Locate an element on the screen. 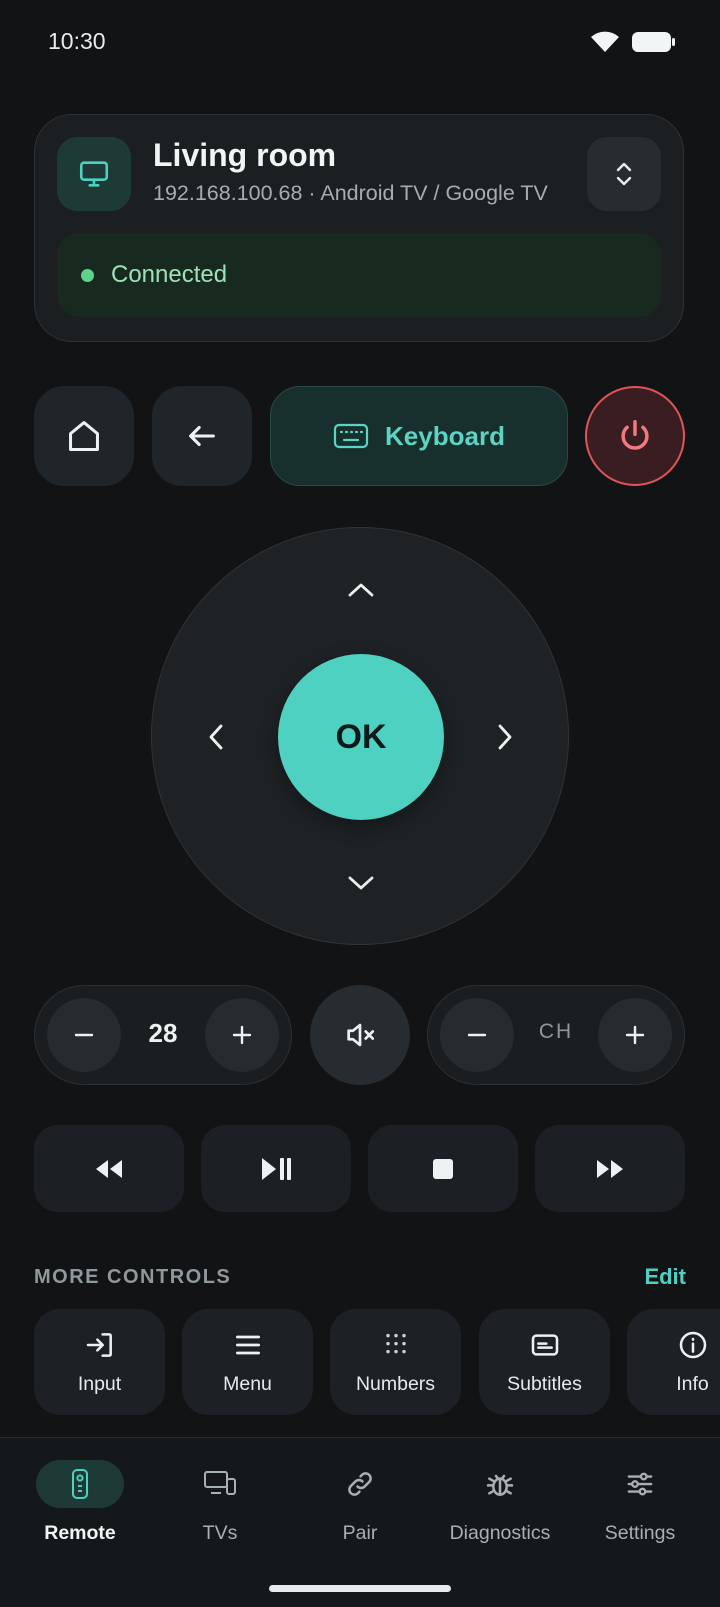  connection-status-bar: Connected is located at coordinates (359, 275).